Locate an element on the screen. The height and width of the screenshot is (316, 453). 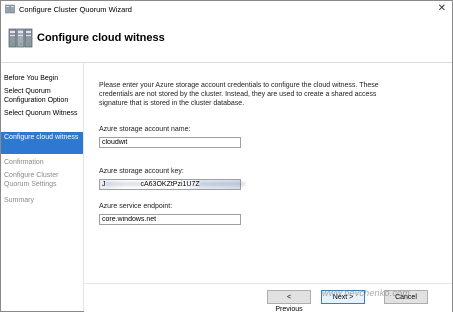
window-title: Configure Cluster Quorum Wizard is located at coordinates (75, 9).